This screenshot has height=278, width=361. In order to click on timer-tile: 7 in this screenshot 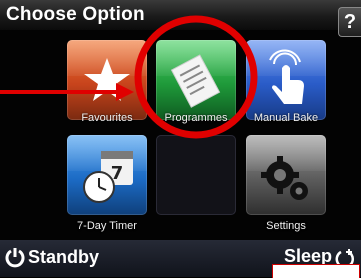, I will do `click(107, 175)`.